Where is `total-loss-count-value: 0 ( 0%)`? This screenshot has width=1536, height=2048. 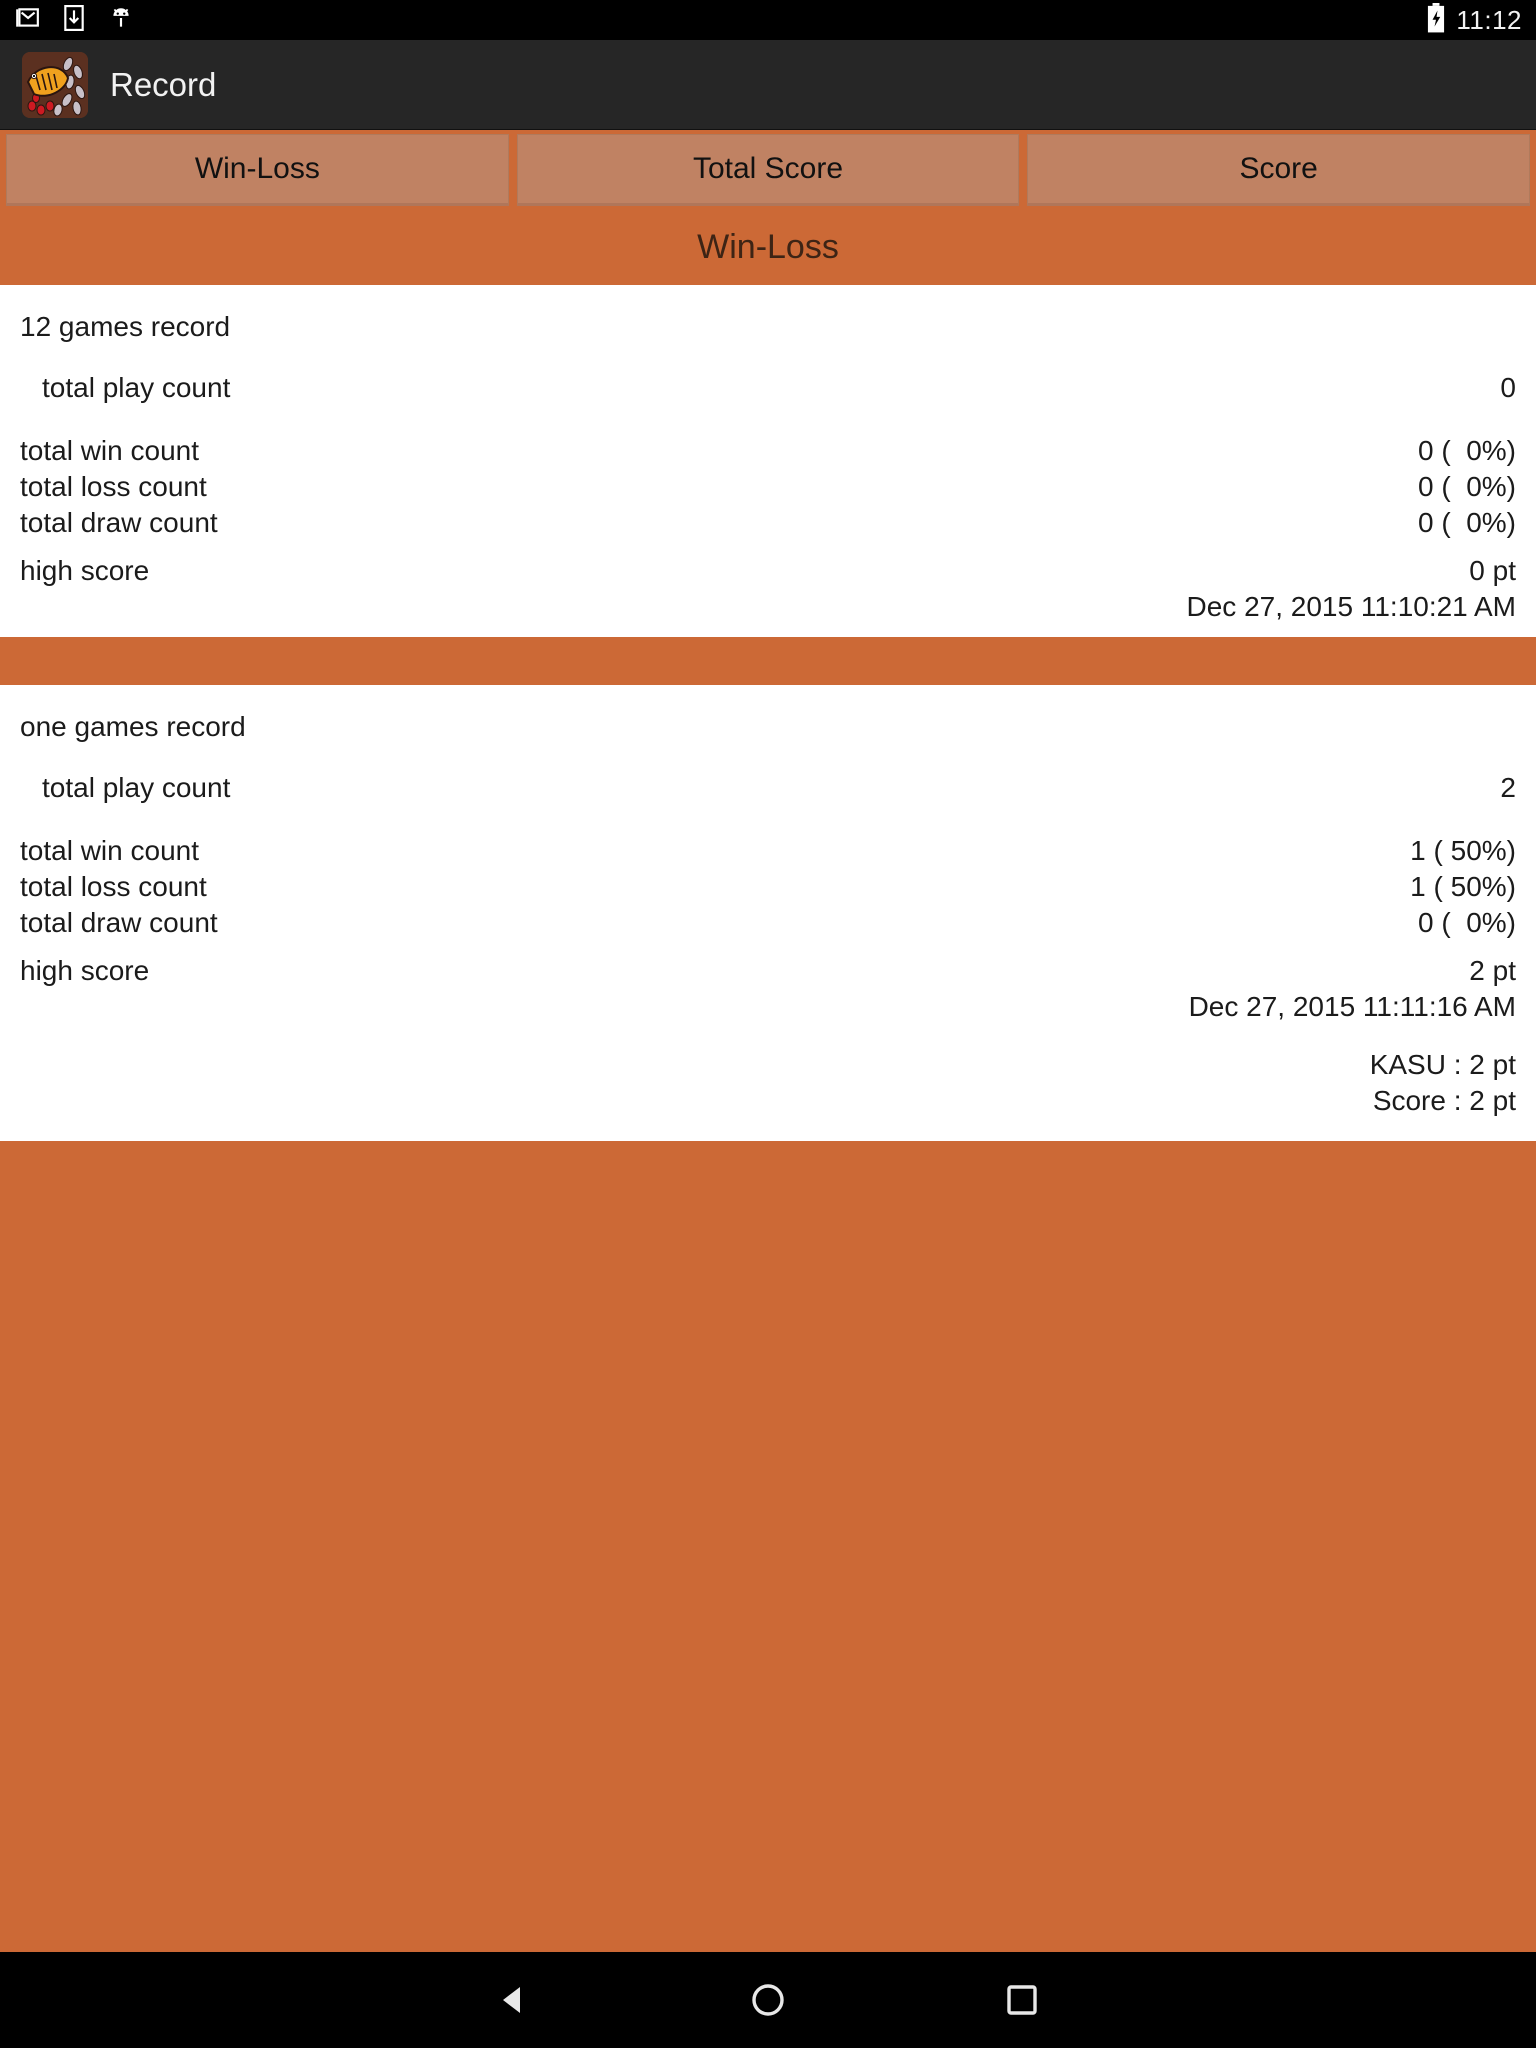 total-loss-count-value: 0 ( 0%) is located at coordinates (1466, 486).